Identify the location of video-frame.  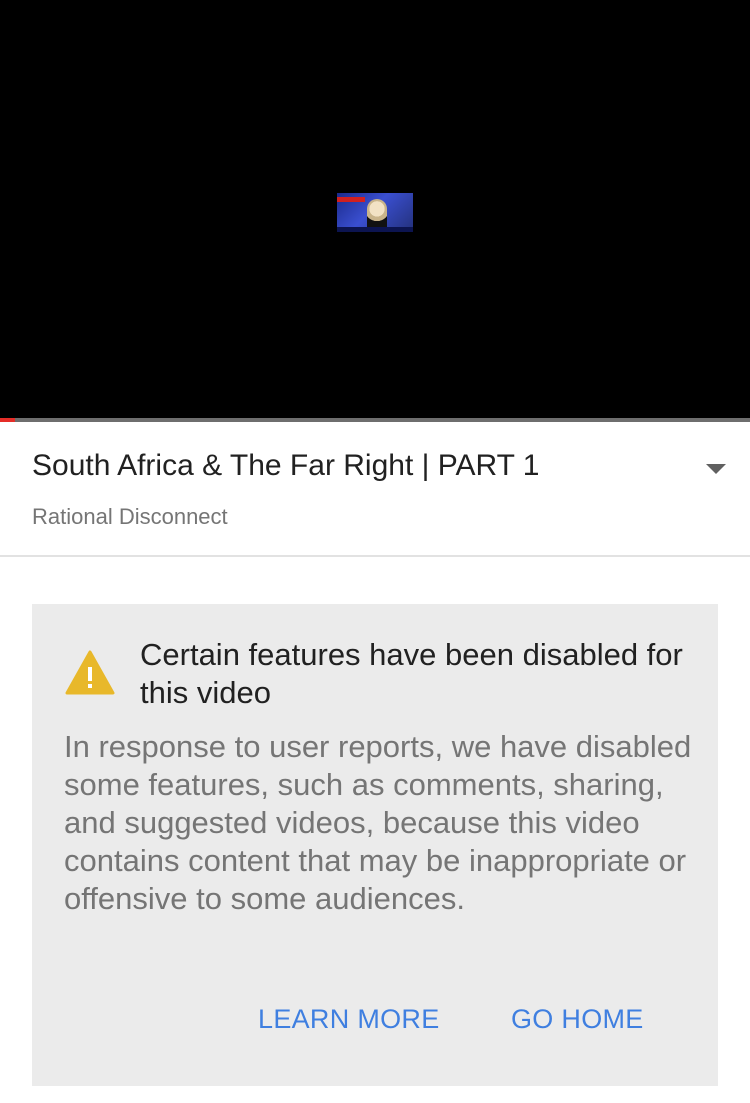
(375, 212).